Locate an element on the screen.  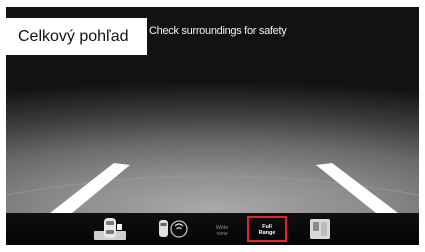
camera-mode-toolbar: Wide view Full Range is located at coordinates (212, 229).